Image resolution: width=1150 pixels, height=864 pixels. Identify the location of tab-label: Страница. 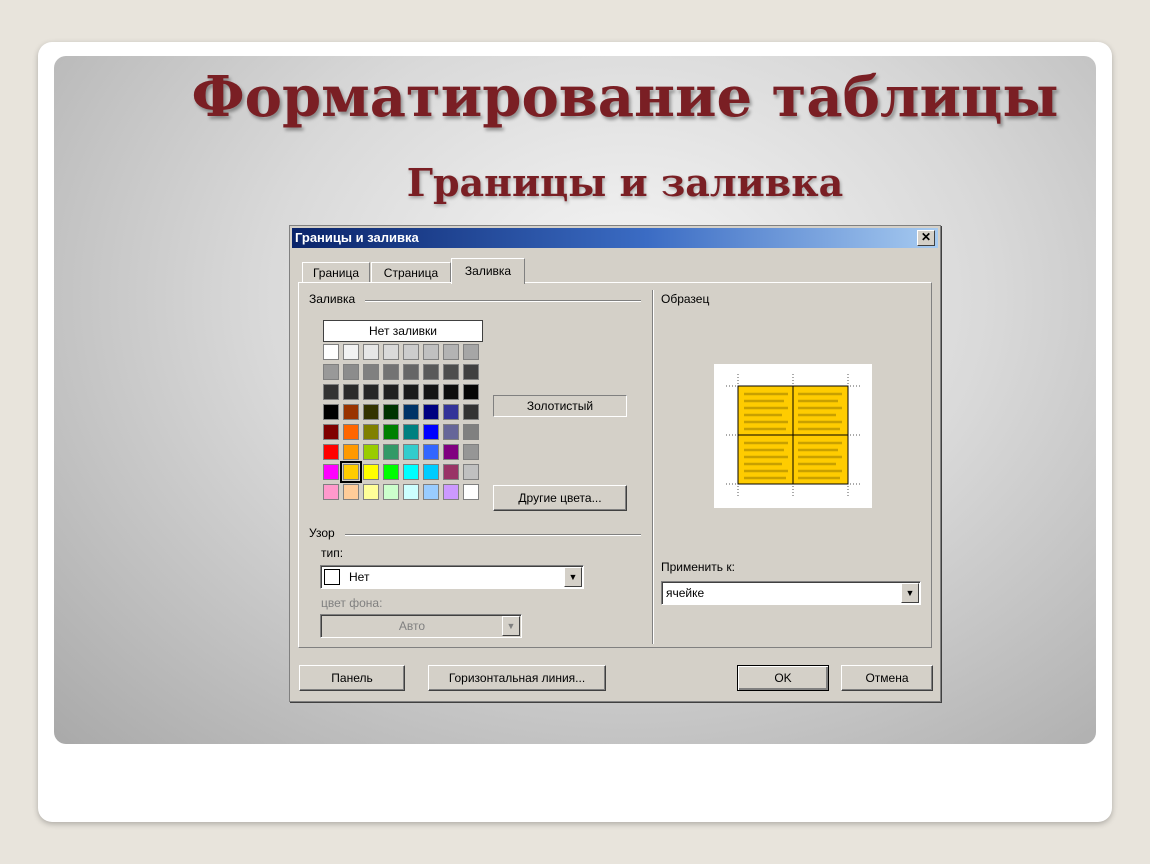
(411, 273).